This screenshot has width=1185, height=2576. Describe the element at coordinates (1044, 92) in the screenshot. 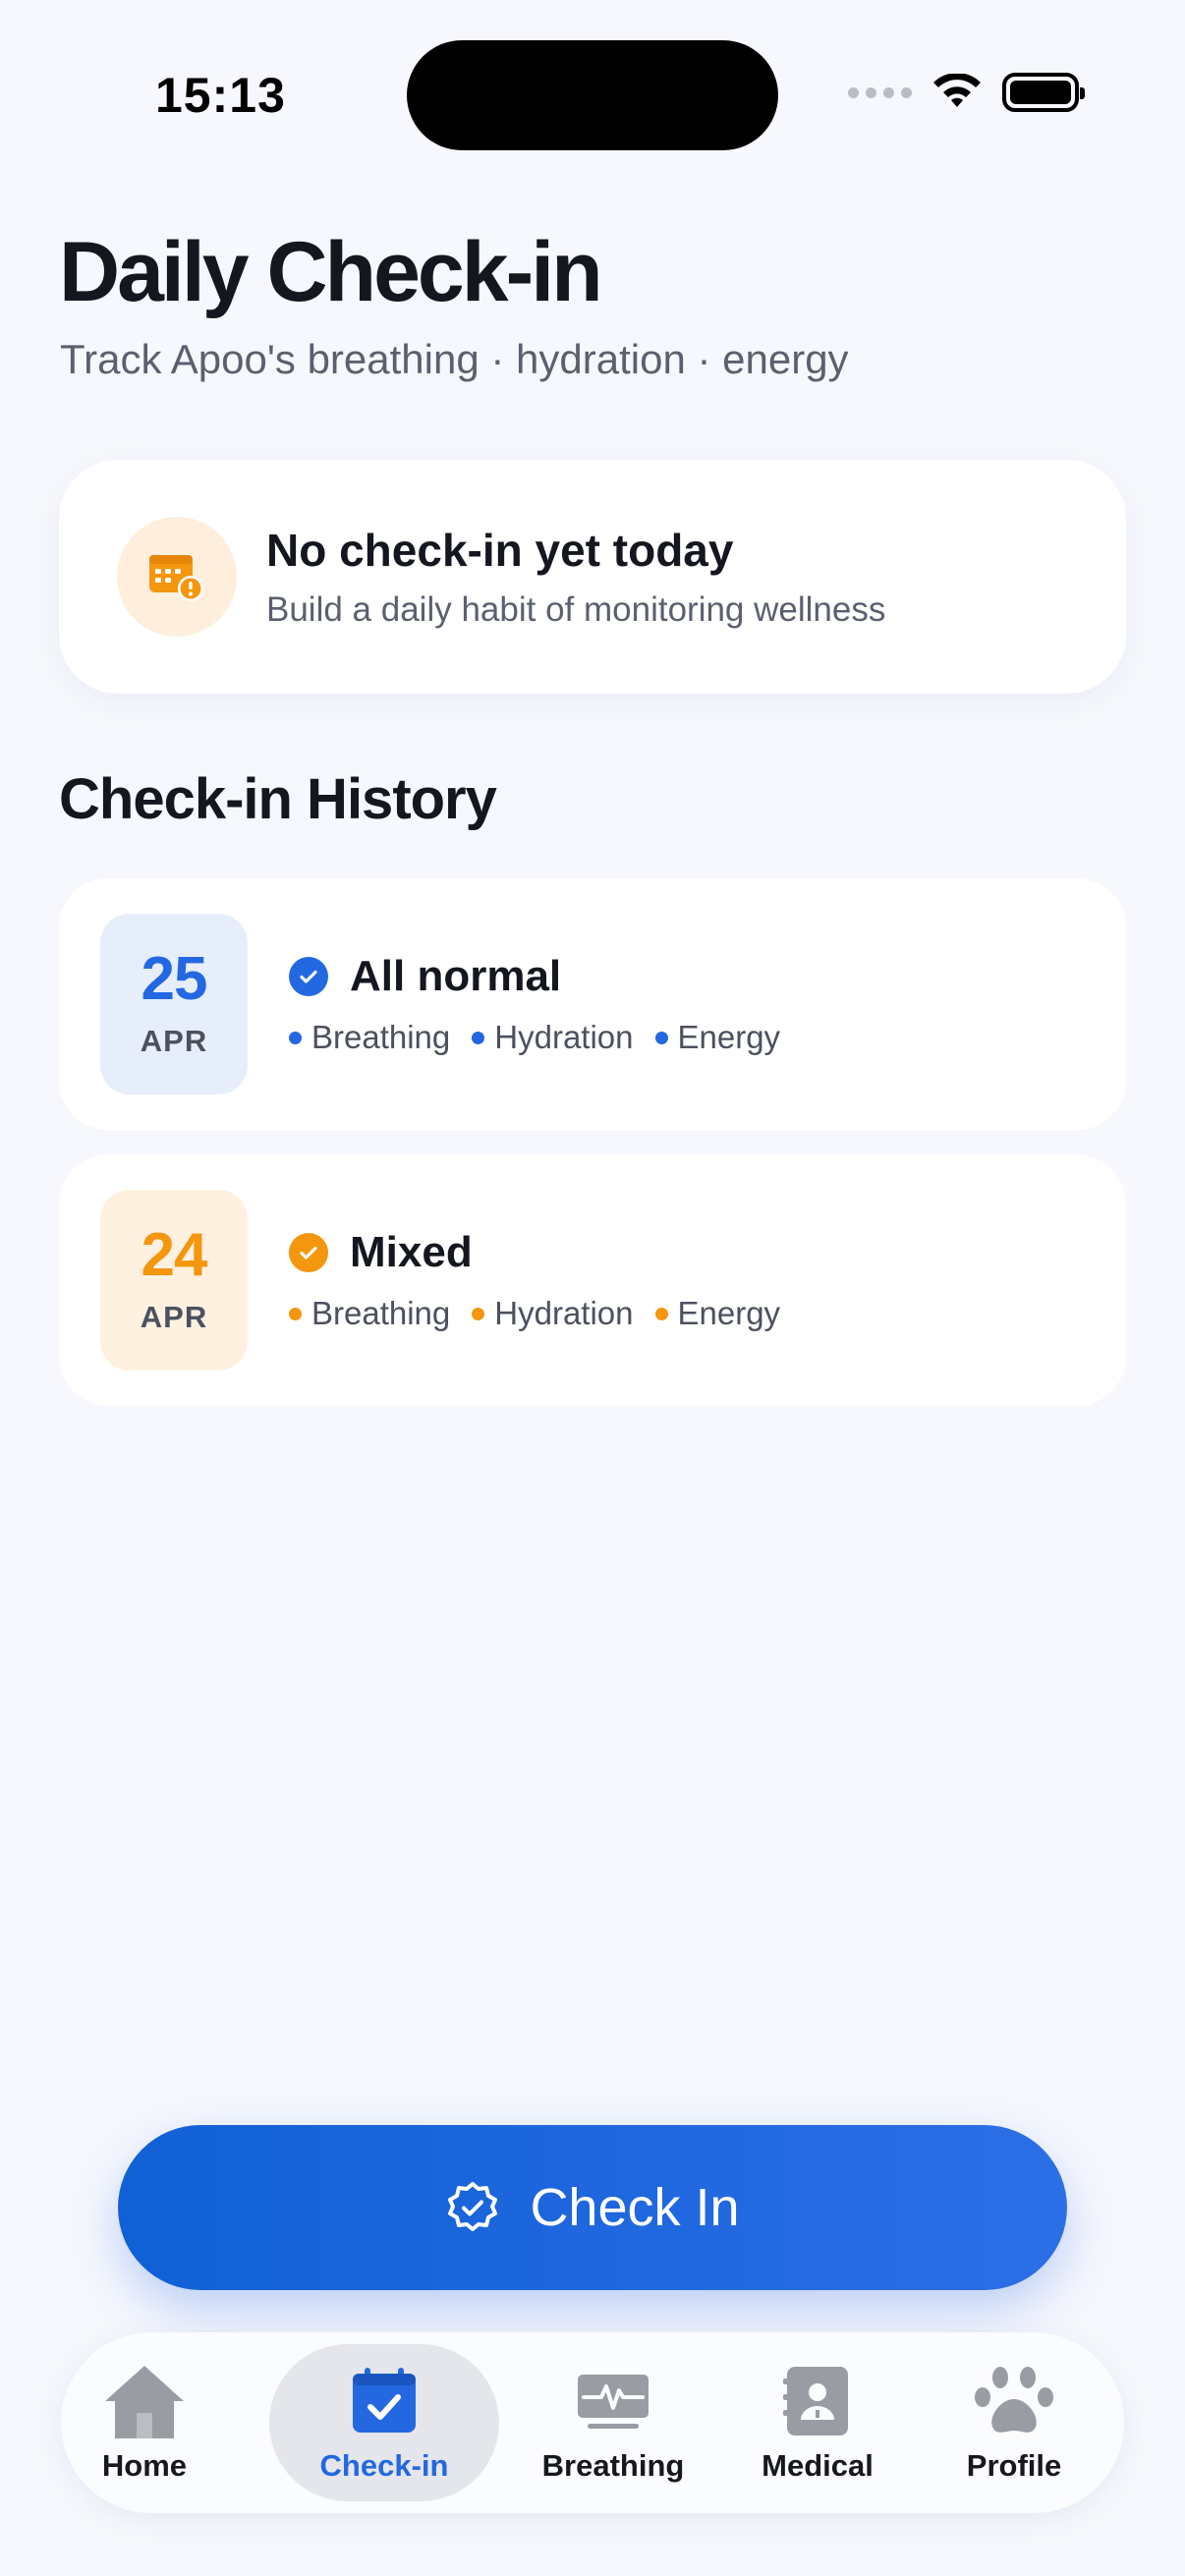

I see `battery-icon` at that location.